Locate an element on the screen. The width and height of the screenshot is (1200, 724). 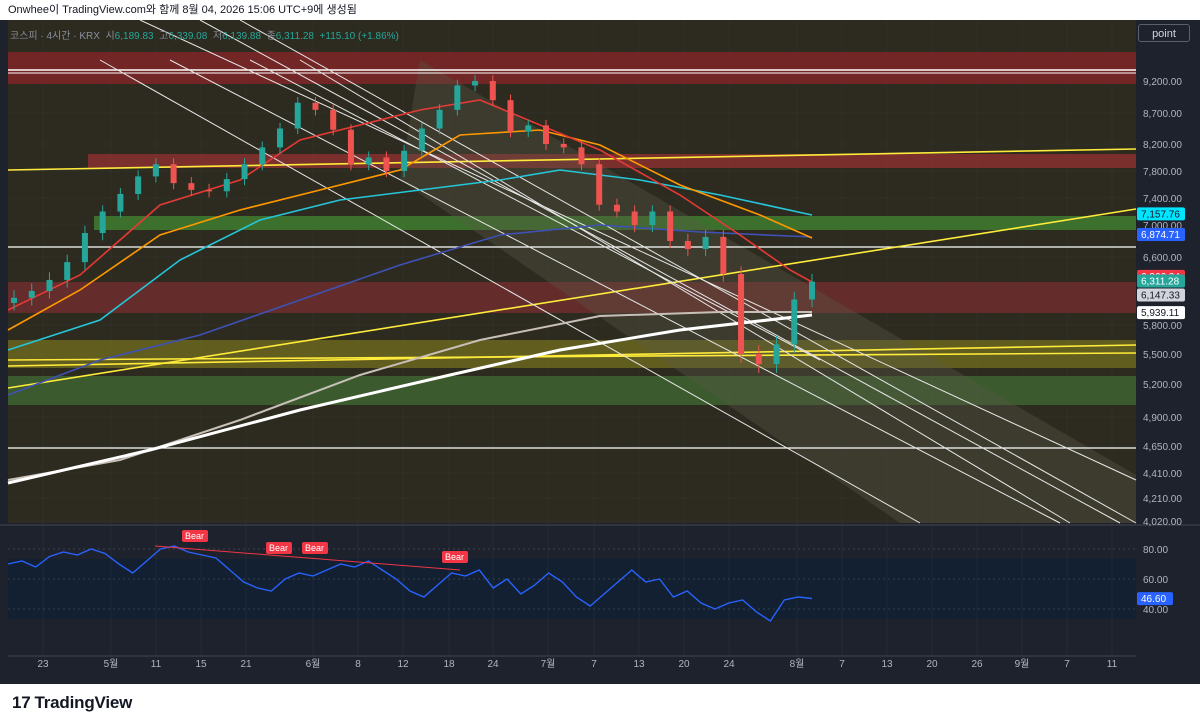
rsi-last-value: 46.60 is located at coordinates (1153, 599).